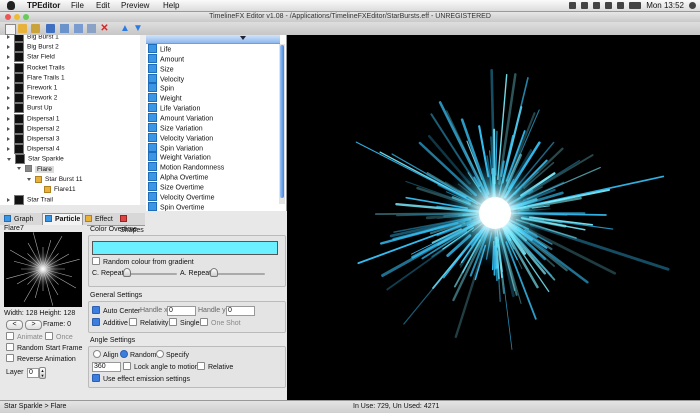 The image size is (700, 413). Describe the element at coordinates (56, 190) in the screenshot. I see `tree-item: Flare11` at that location.